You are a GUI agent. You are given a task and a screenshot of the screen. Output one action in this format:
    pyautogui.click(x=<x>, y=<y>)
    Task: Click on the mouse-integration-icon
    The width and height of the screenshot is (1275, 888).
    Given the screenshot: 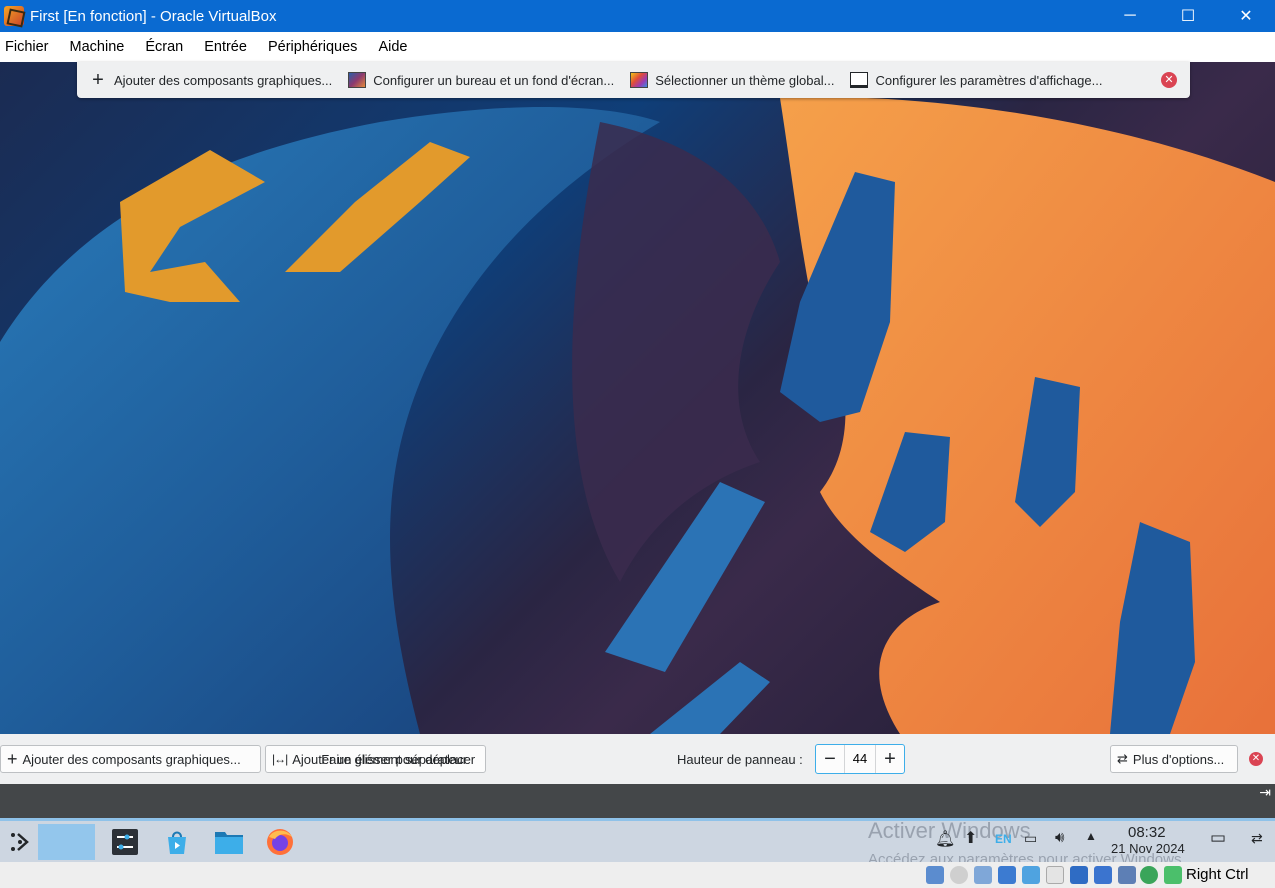 What is the action you would take?
    pyautogui.click(x=1149, y=875)
    